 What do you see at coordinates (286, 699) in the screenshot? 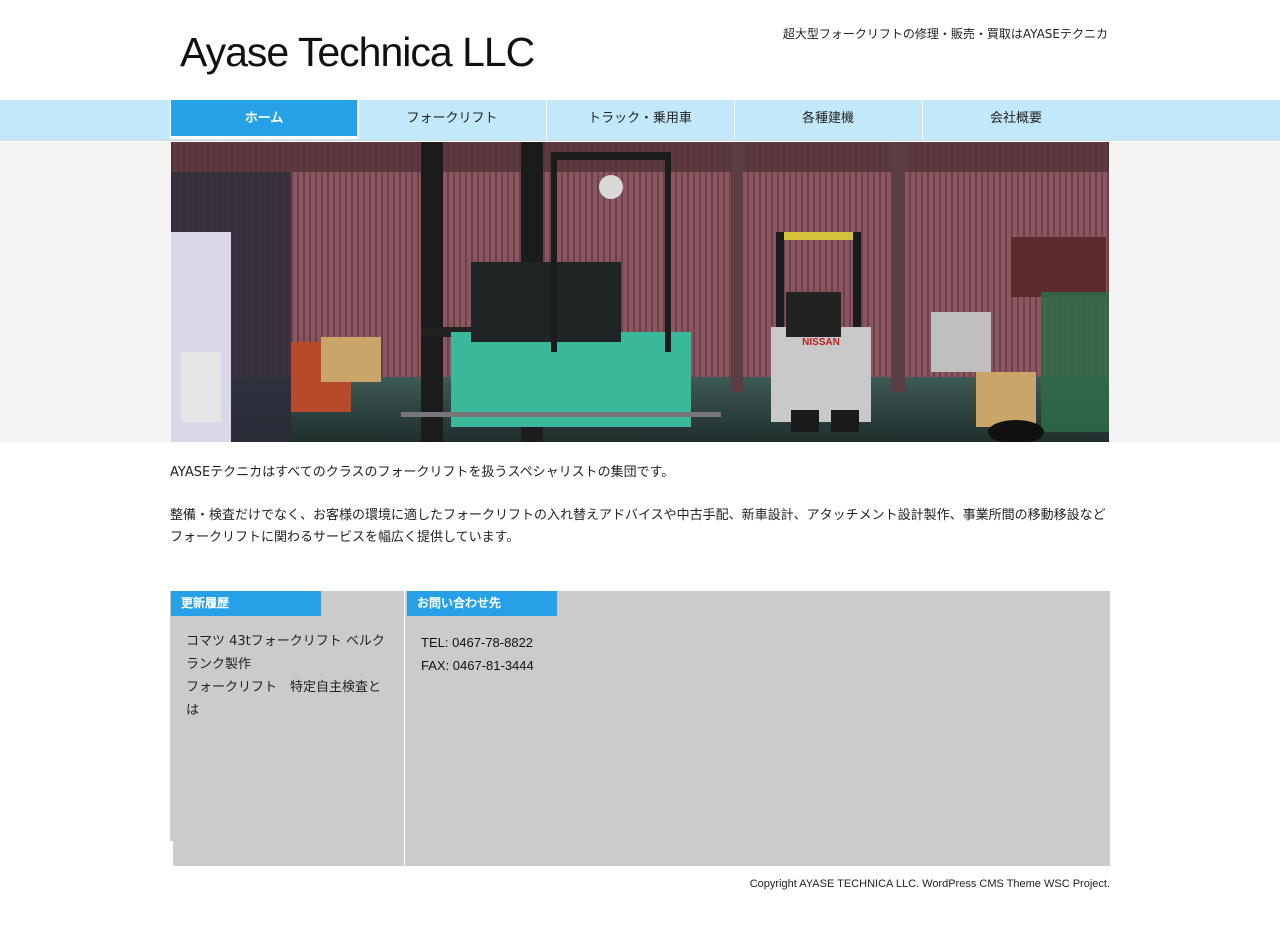
I see `news-item-link: フォークリフト 特定自主検査とは` at bounding box center [286, 699].